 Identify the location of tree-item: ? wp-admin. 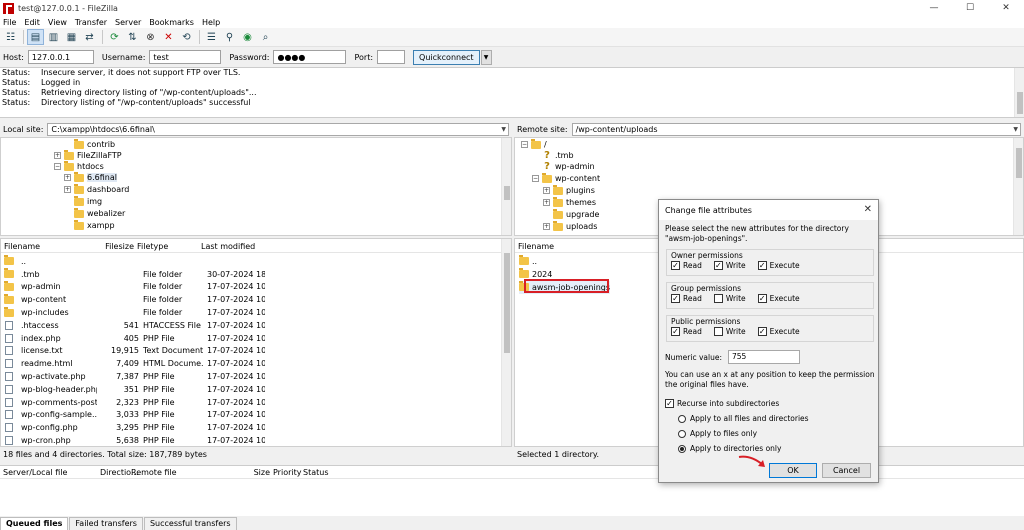
(568, 166).